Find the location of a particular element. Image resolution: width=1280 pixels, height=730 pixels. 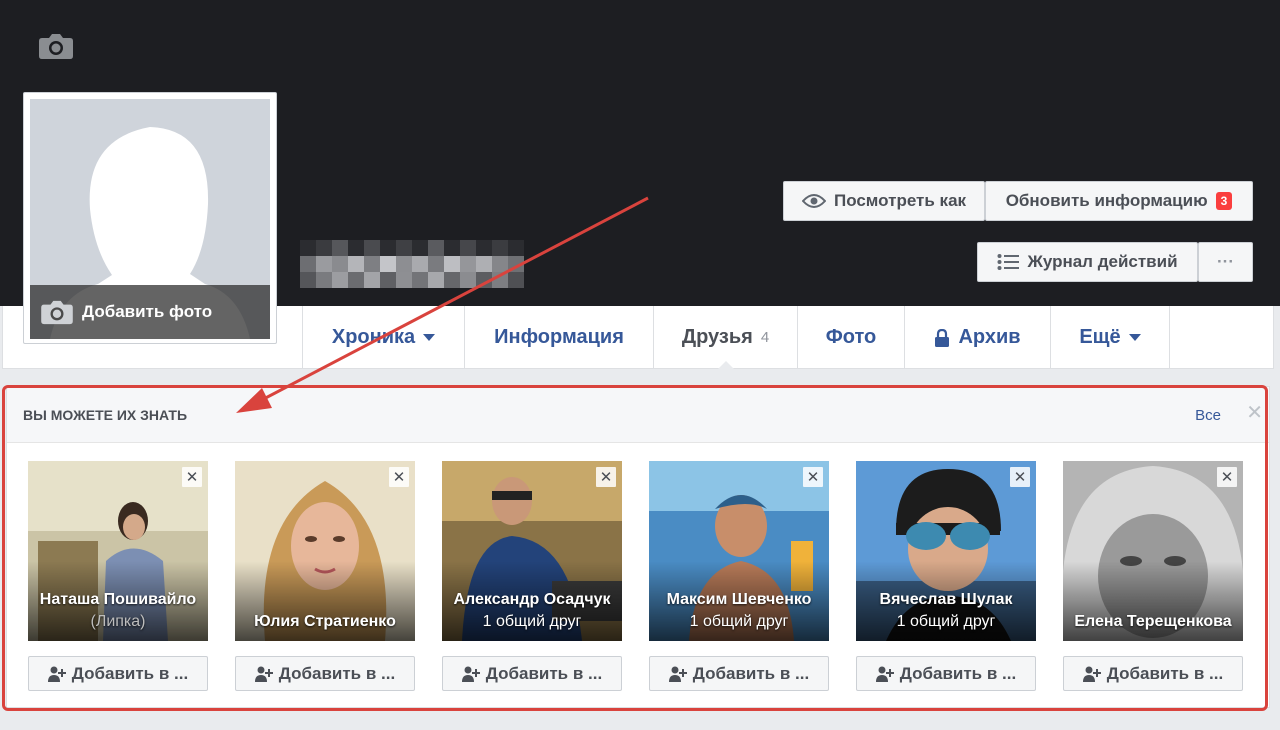

tab-friends: Друзья 4 is located at coordinates (725, 338).